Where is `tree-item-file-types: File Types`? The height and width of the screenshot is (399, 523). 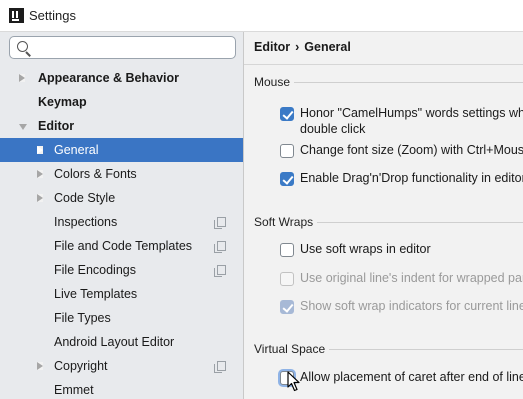
tree-item-file-types: File Types is located at coordinates (121, 318).